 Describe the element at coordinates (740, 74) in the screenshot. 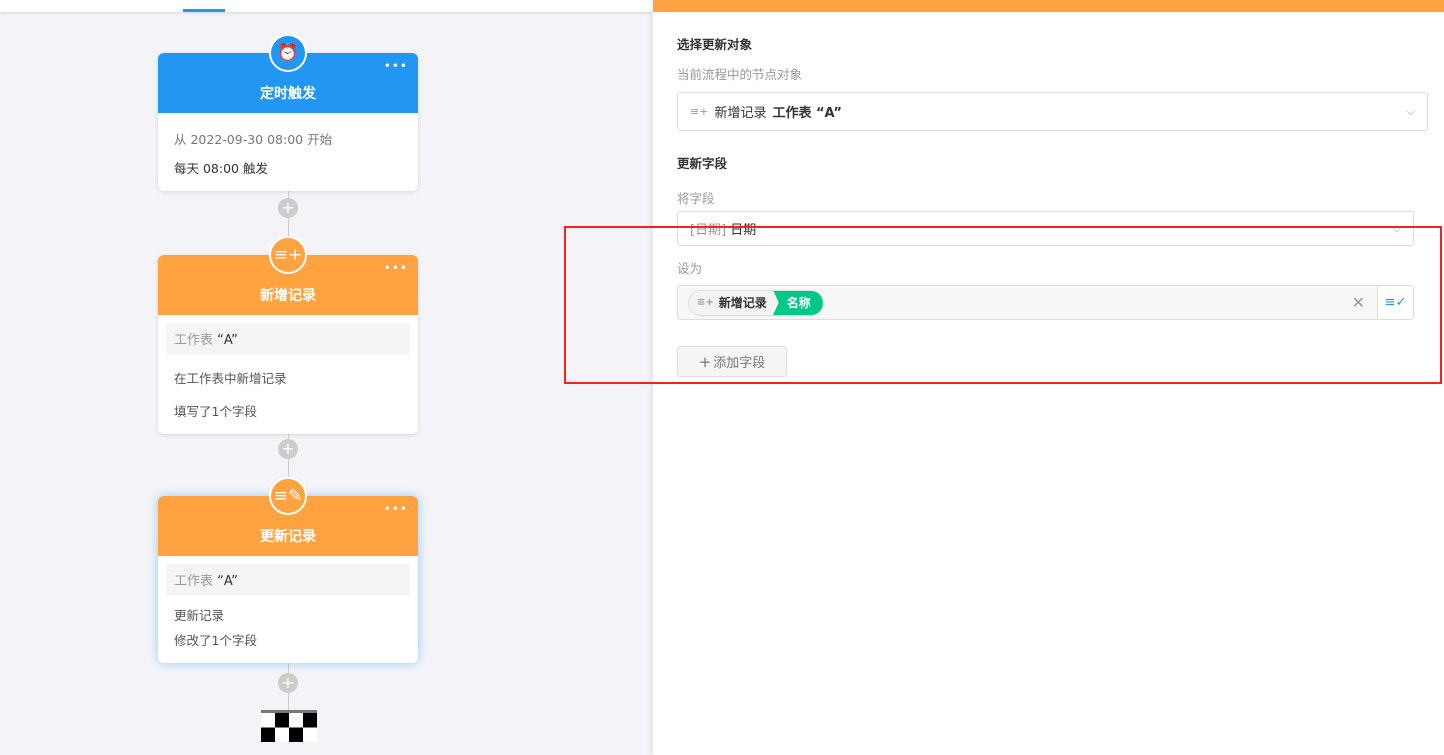

I see `select-target-hint: 当前流程中的节点对象` at that location.